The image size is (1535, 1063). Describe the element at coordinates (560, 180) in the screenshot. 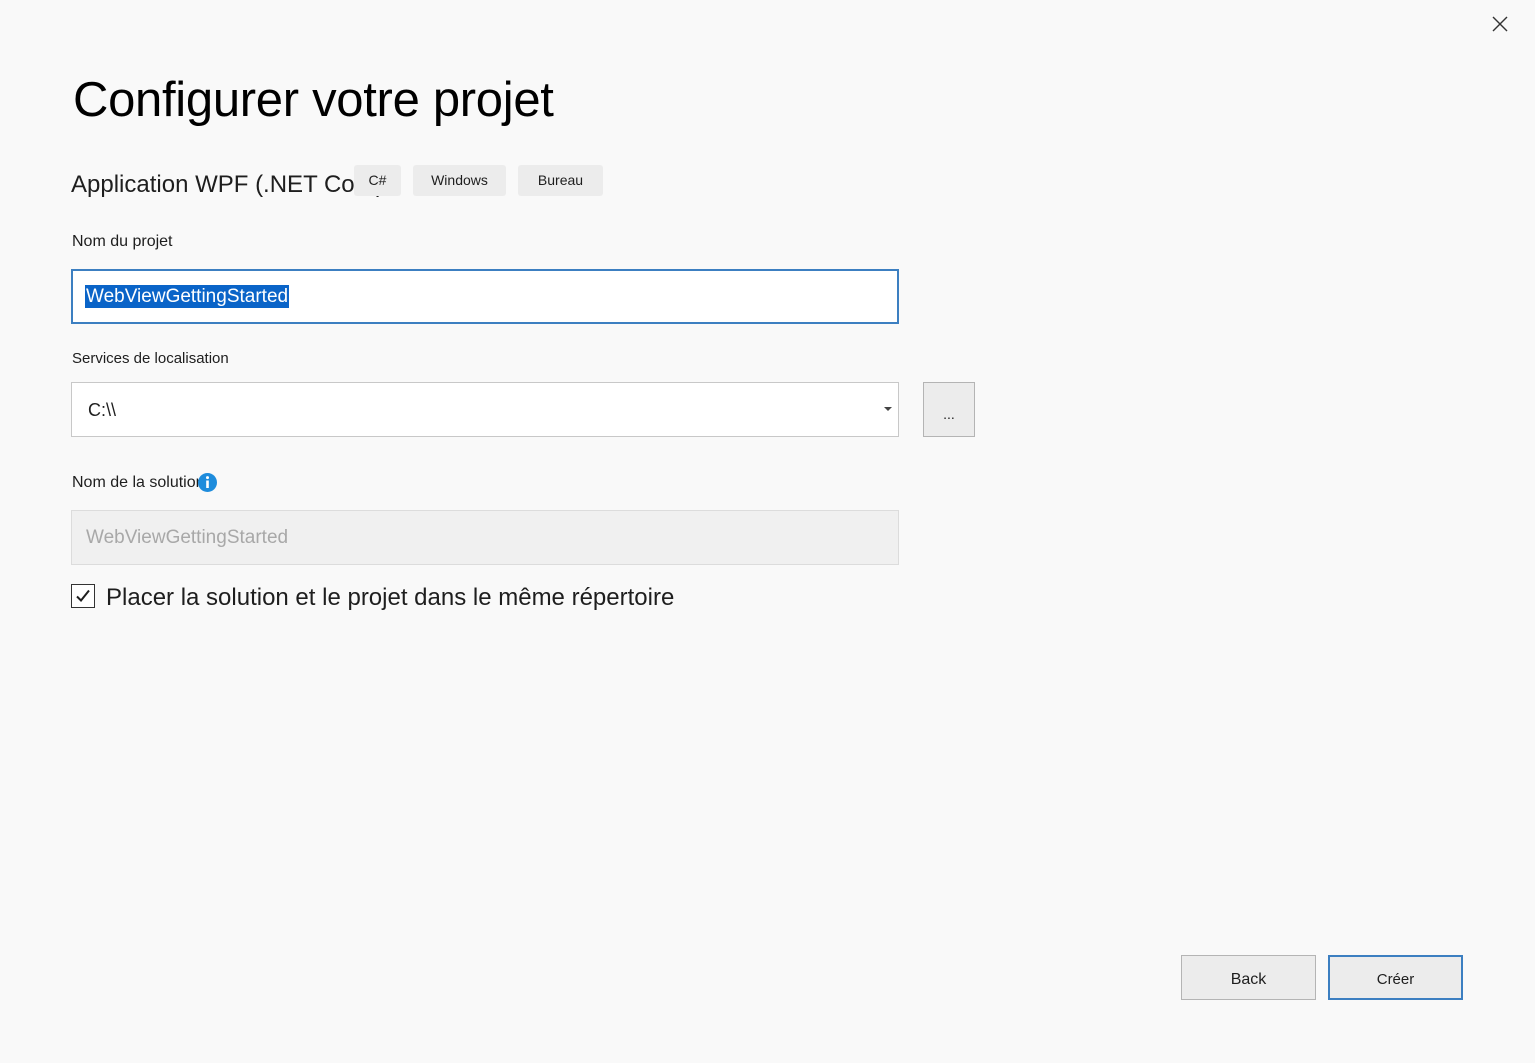

I see `tag-bureau: Bureau` at that location.